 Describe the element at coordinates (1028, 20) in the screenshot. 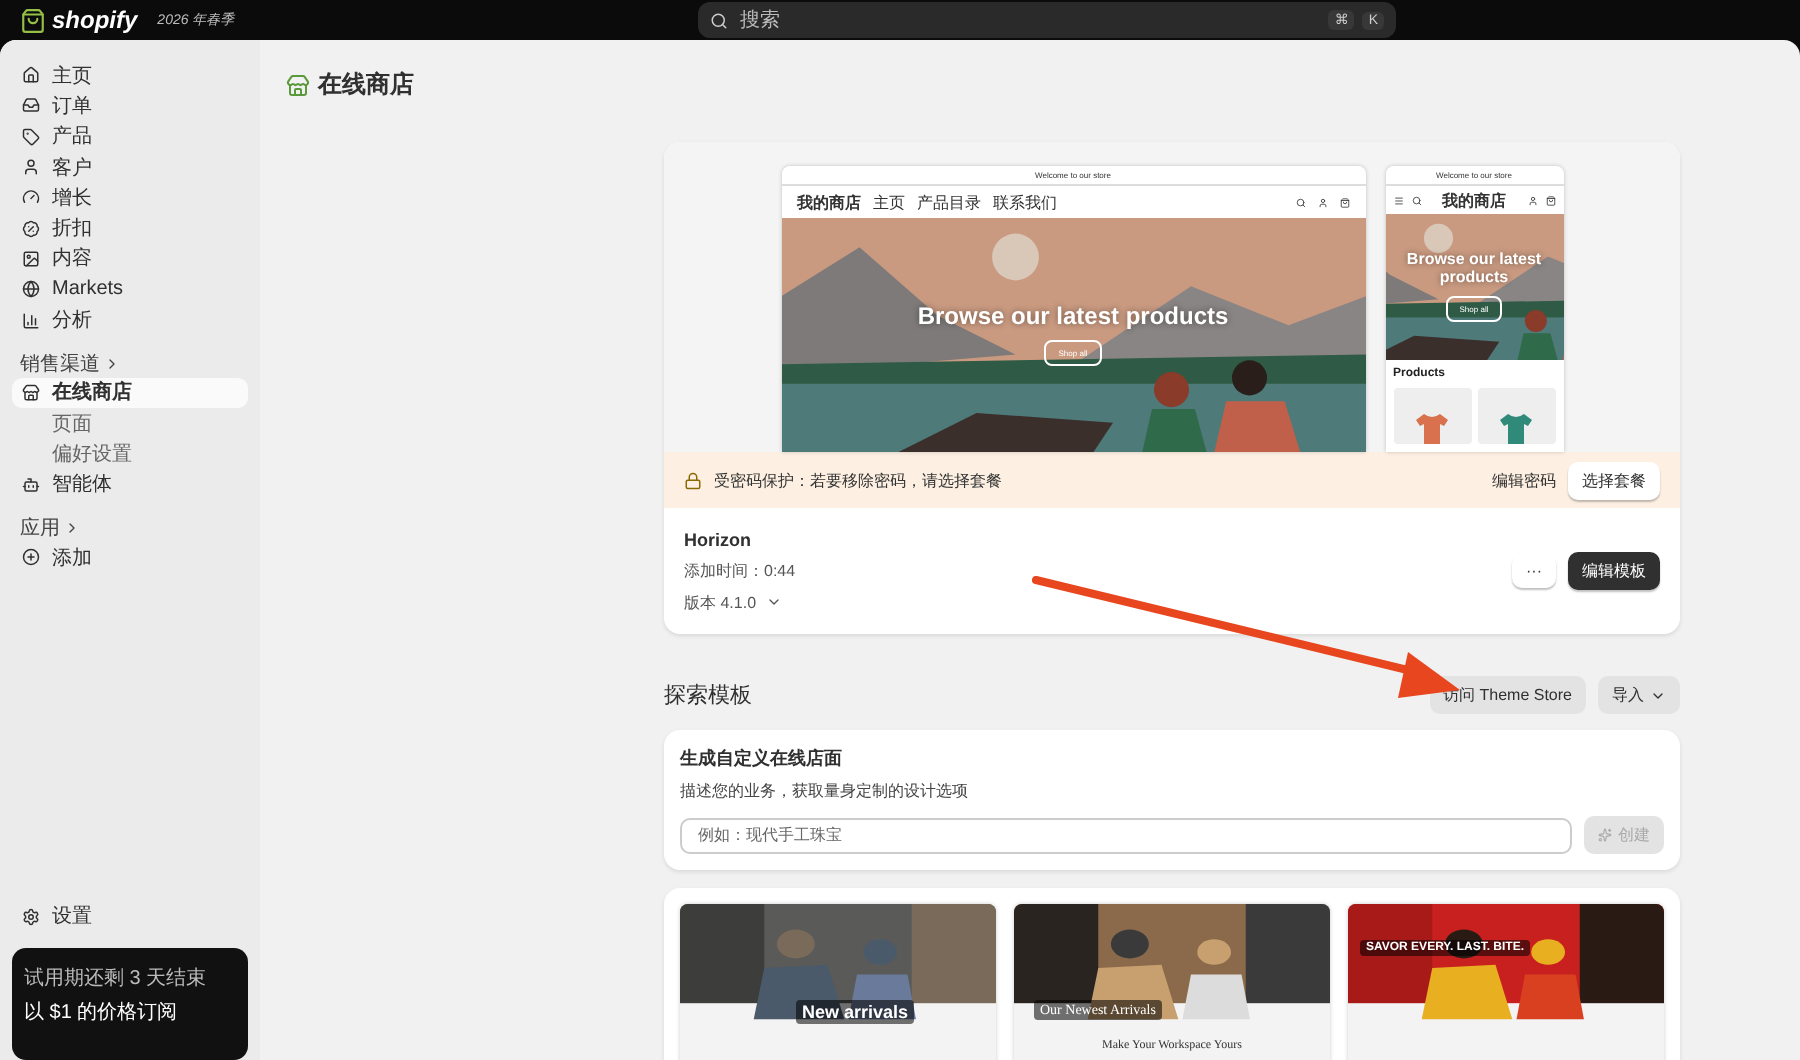

I see `search-field: 搜索` at that location.